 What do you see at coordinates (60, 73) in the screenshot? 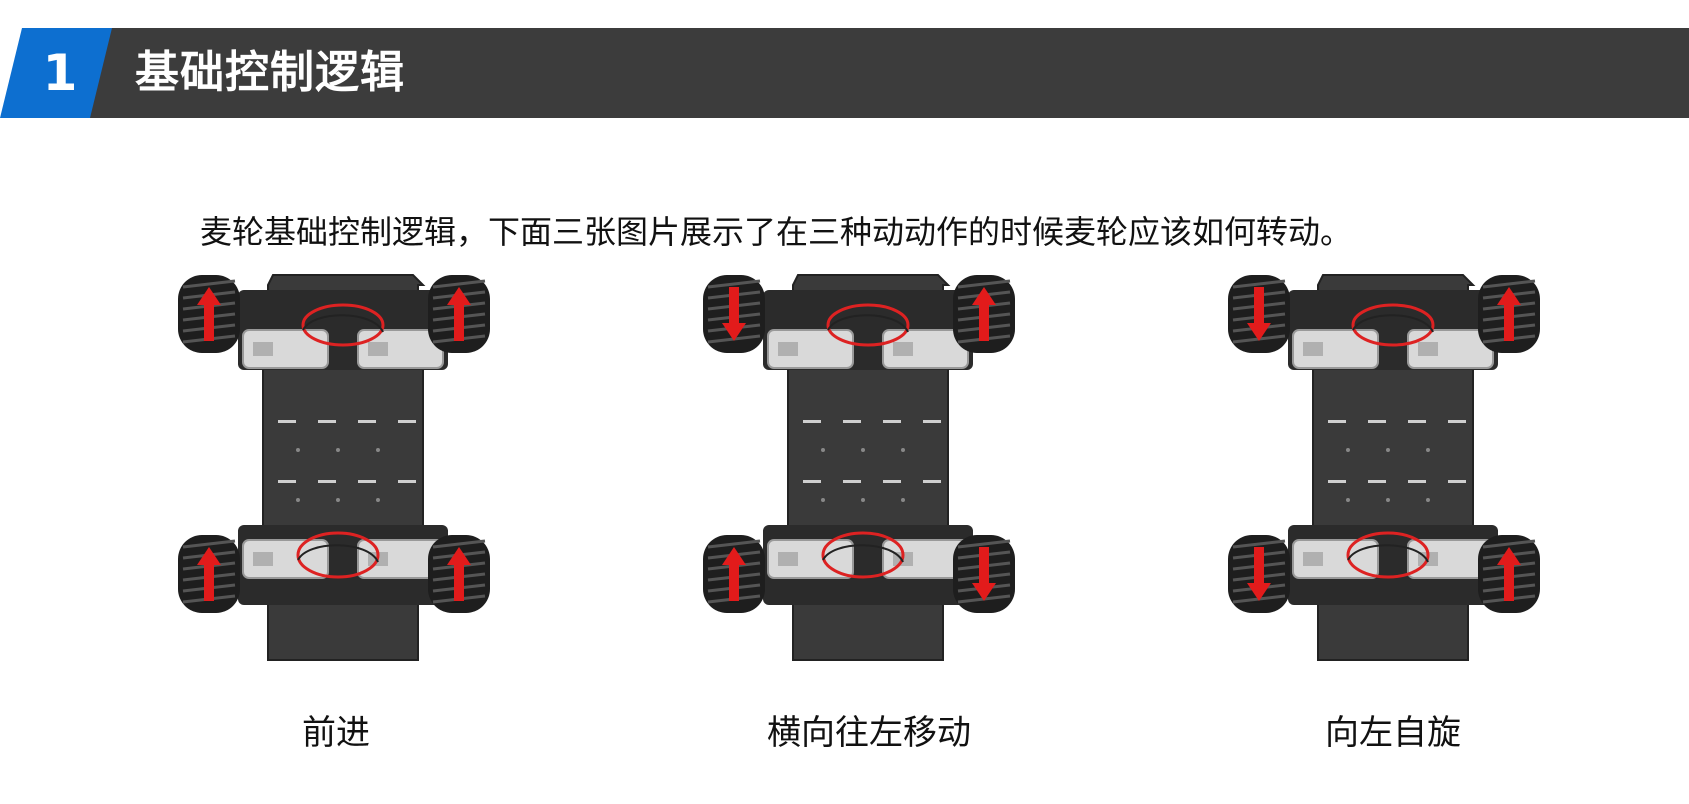
I see `section-number: 1` at bounding box center [60, 73].